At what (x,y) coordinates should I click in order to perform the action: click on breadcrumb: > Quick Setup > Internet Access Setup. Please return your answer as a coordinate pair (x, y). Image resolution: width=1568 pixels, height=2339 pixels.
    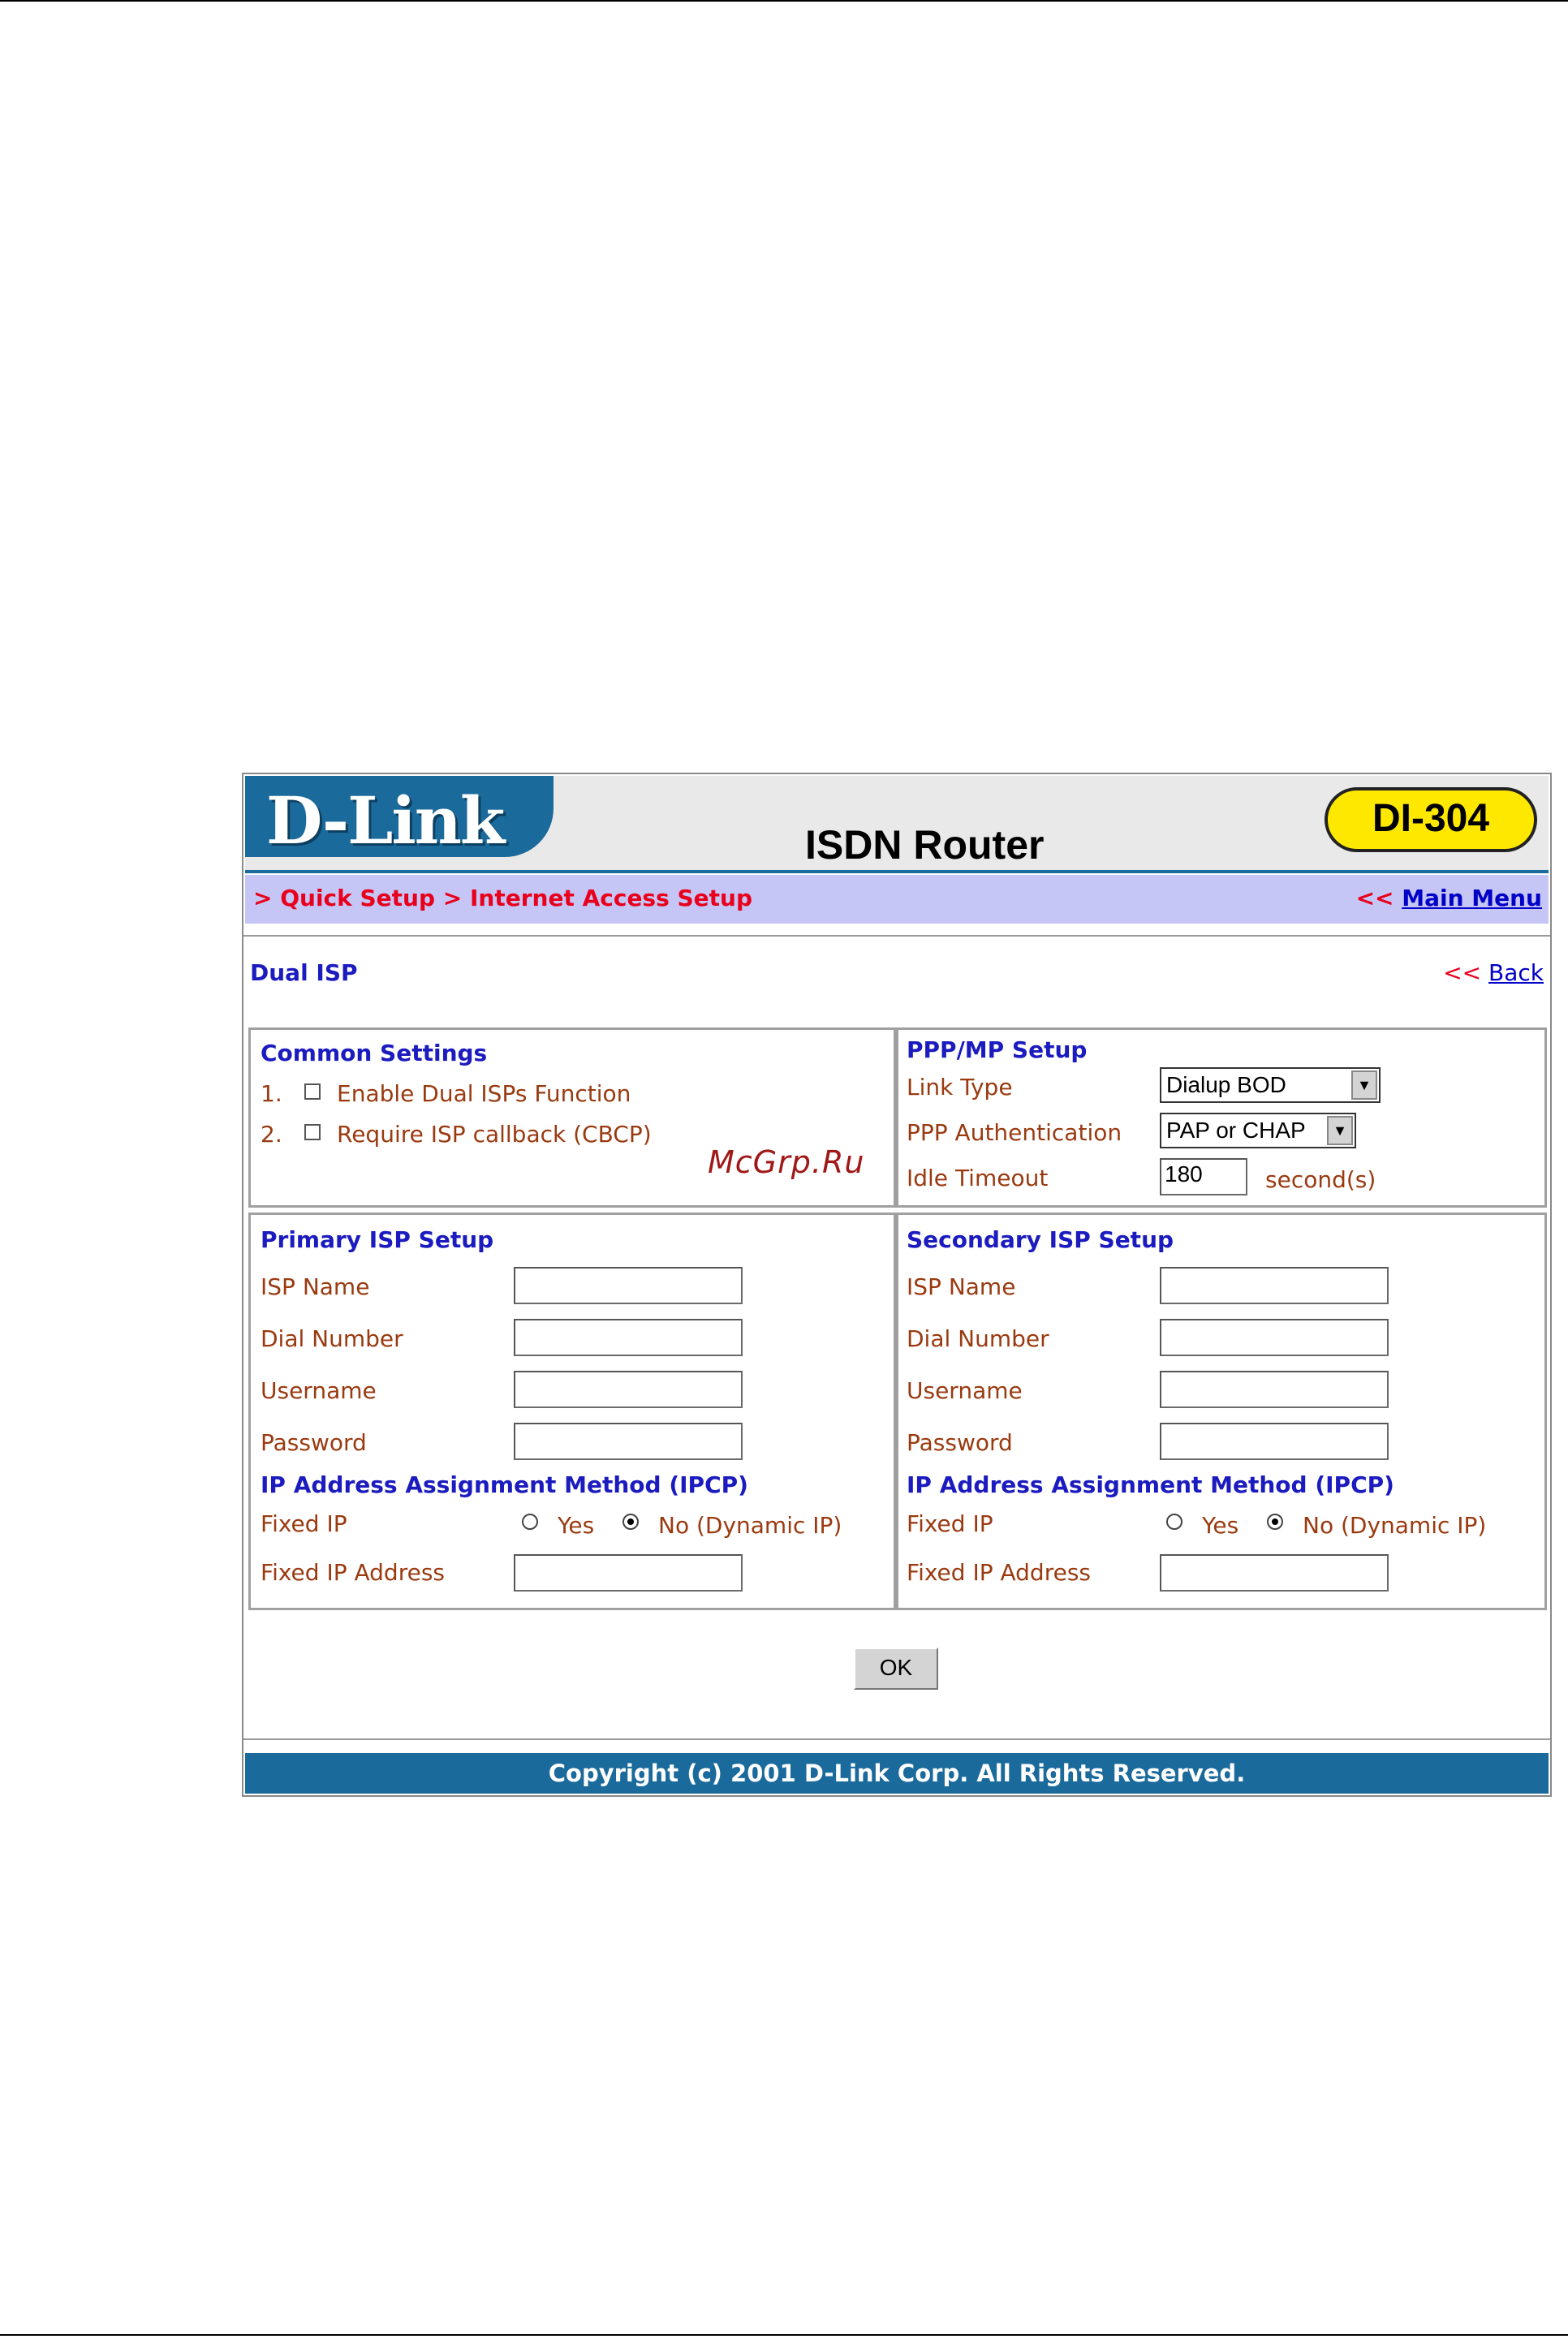
    Looking at the image, I should click on (503, 898).